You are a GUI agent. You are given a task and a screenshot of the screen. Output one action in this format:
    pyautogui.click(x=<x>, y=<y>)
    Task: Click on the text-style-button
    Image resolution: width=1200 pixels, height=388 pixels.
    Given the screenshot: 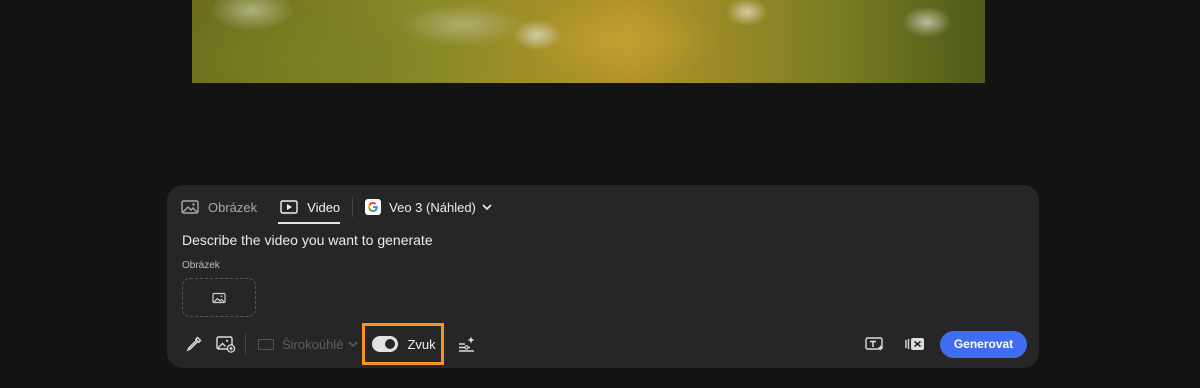 What is the action you would take?
    pyautogui.click(x=875, y=344)
    